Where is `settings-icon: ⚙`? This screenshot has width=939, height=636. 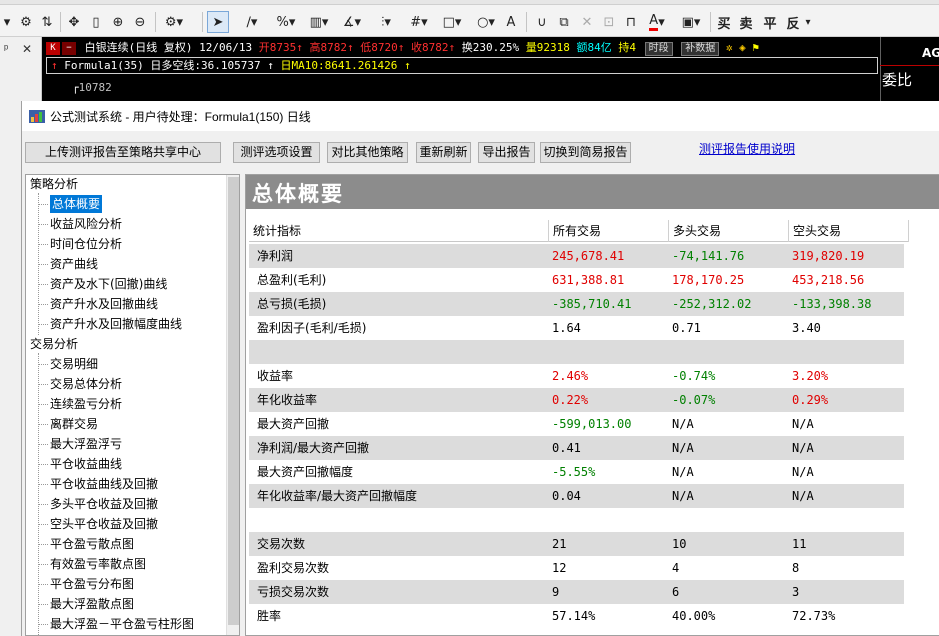
settings-icon: ⚙ is located at coordinates (26, 22).